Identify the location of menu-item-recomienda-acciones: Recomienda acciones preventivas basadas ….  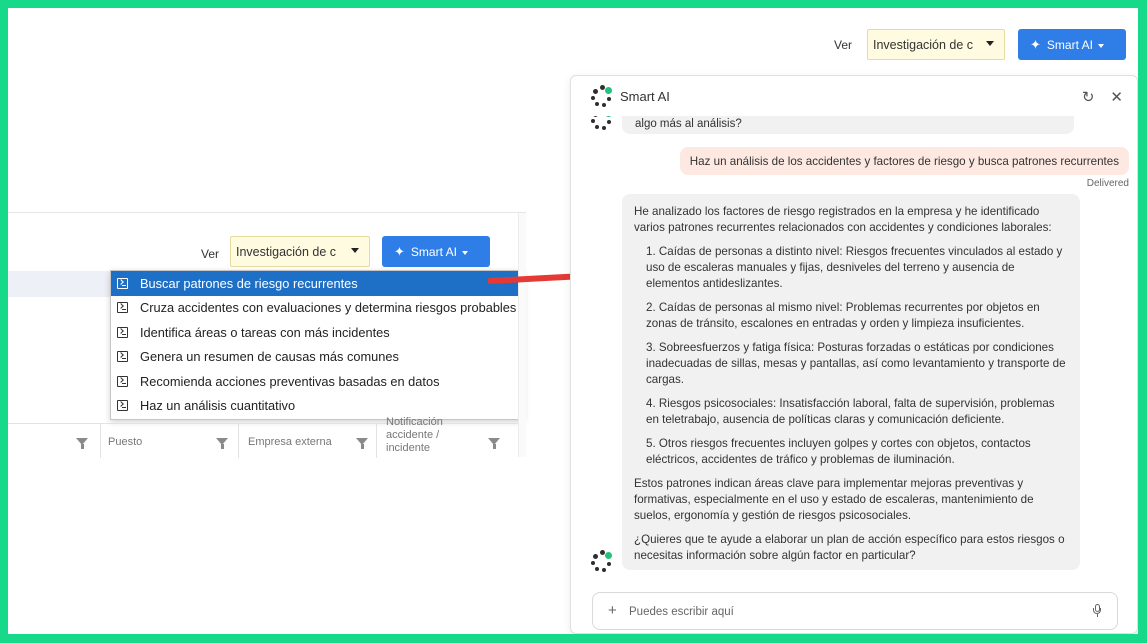
(317, 381).